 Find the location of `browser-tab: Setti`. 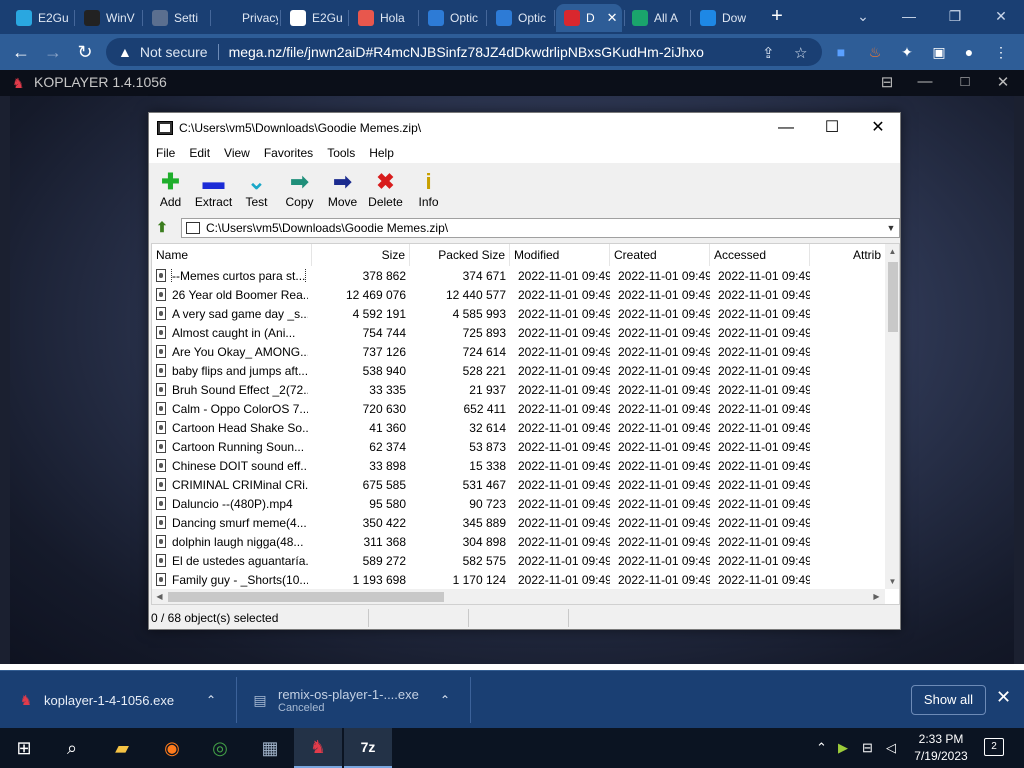

browser-tab: Setti is located at coordinates (176, 18).